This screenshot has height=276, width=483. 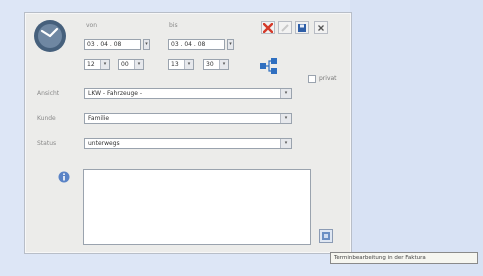 What do you see at coordinates (92, 25) in the screenshot?
I see `from-label: von` at bounding box center [92, 25].